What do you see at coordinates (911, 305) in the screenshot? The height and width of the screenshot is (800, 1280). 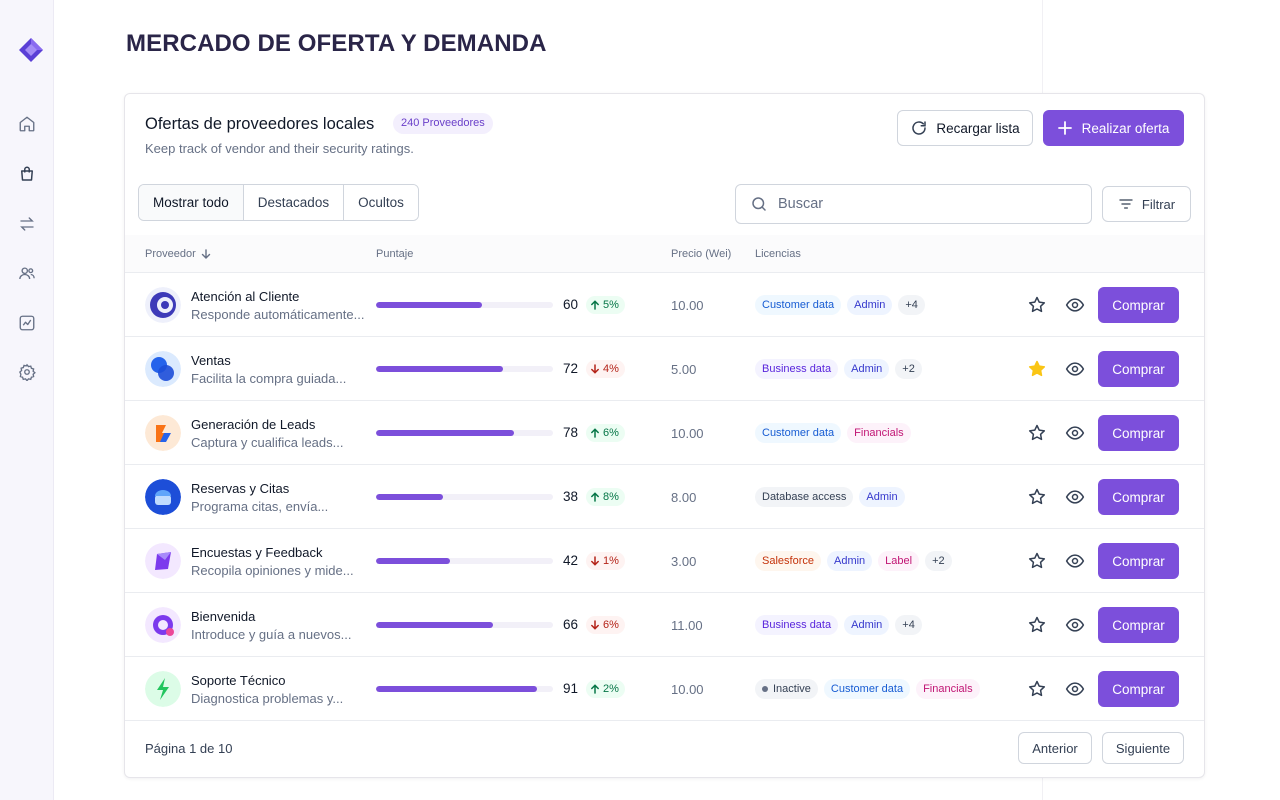 I see `license-tag: +4` at bounding box center [911, 305].